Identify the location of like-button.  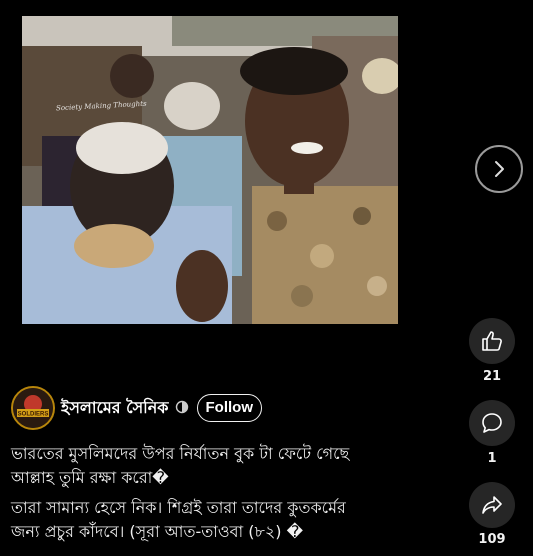
(492, 341).